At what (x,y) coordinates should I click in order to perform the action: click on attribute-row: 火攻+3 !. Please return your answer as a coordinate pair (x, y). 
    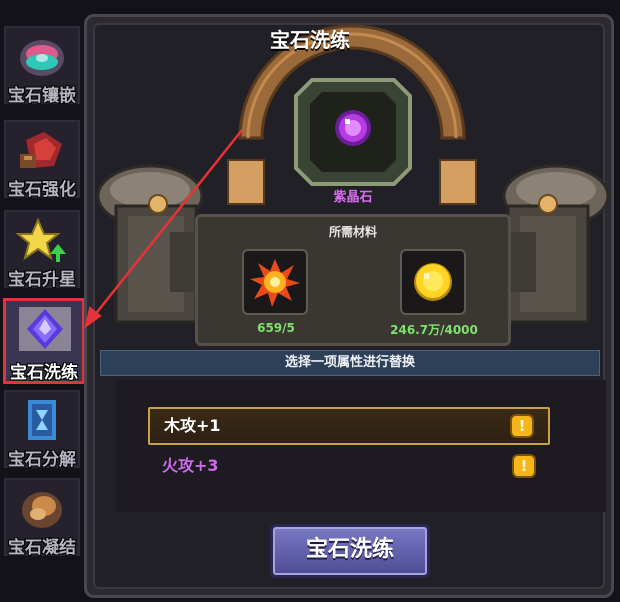
    Looking at the image, I should click on (349, 466).